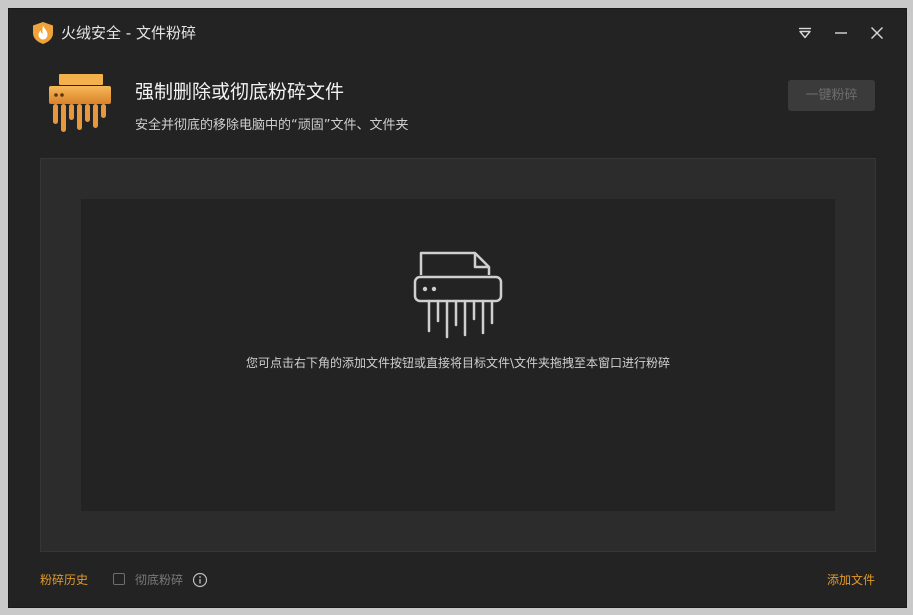  What do you see at coordinates (128, 33) in the screenshot?
I see `window-title: 火绒安全 - 文件粉碎` at bounding box center [128, 33].